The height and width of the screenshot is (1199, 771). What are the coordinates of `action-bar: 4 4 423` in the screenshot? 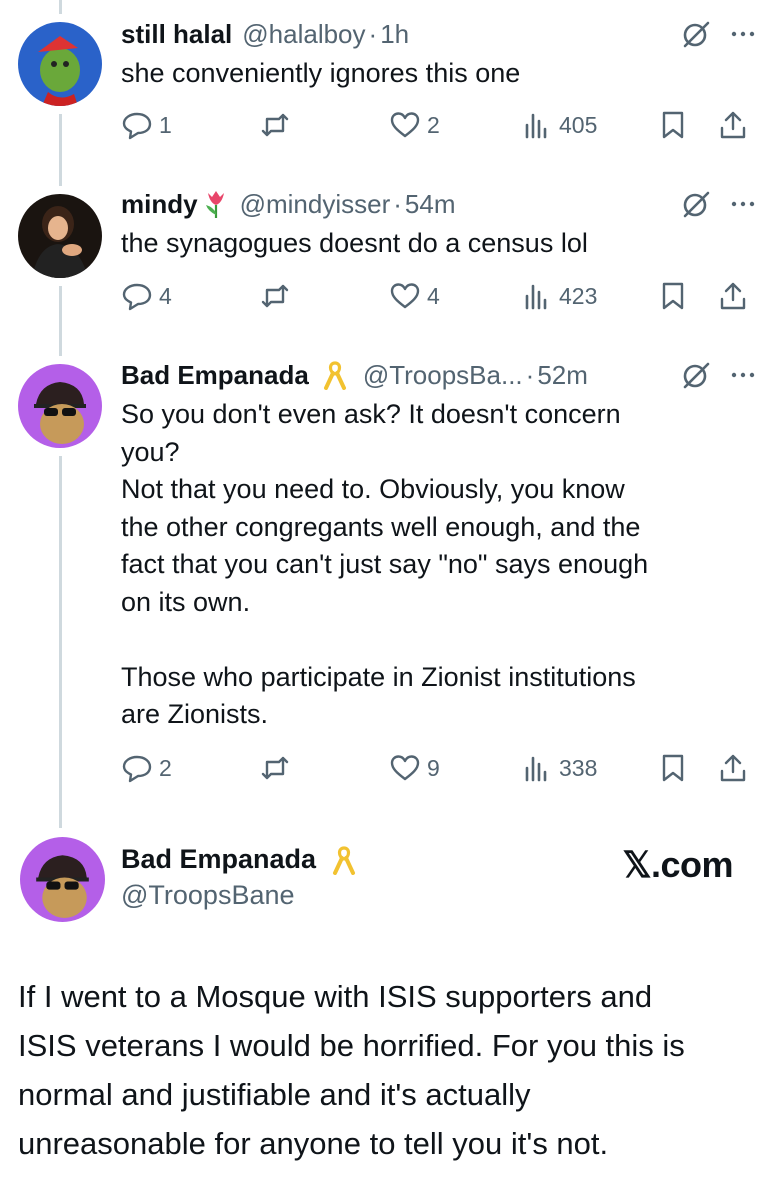 It's located at (436, 297).